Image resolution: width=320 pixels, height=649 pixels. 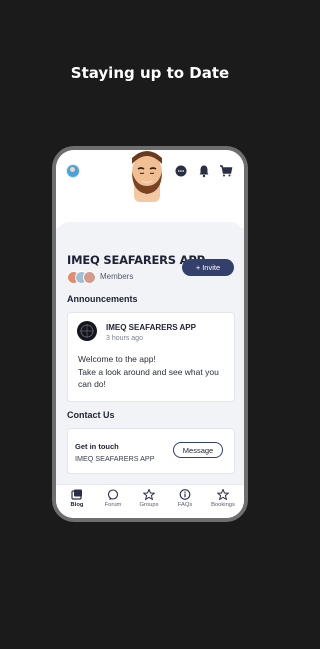 I want to click on member-avatars, so click(x=82, y=277).